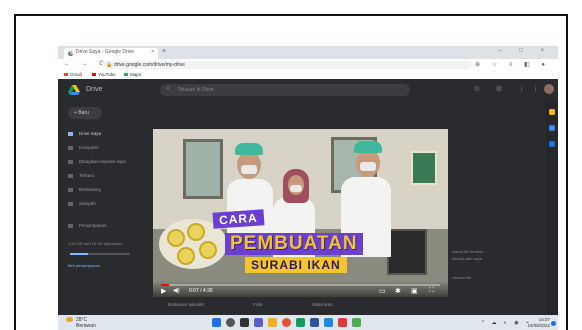 This screenshot has height=330, width=582. What do you see at coordinates (285, 90) in the screenshot?
I see `drive-search-input: ⌕ Telusuri di Drive` at bounding box center [285, 90].